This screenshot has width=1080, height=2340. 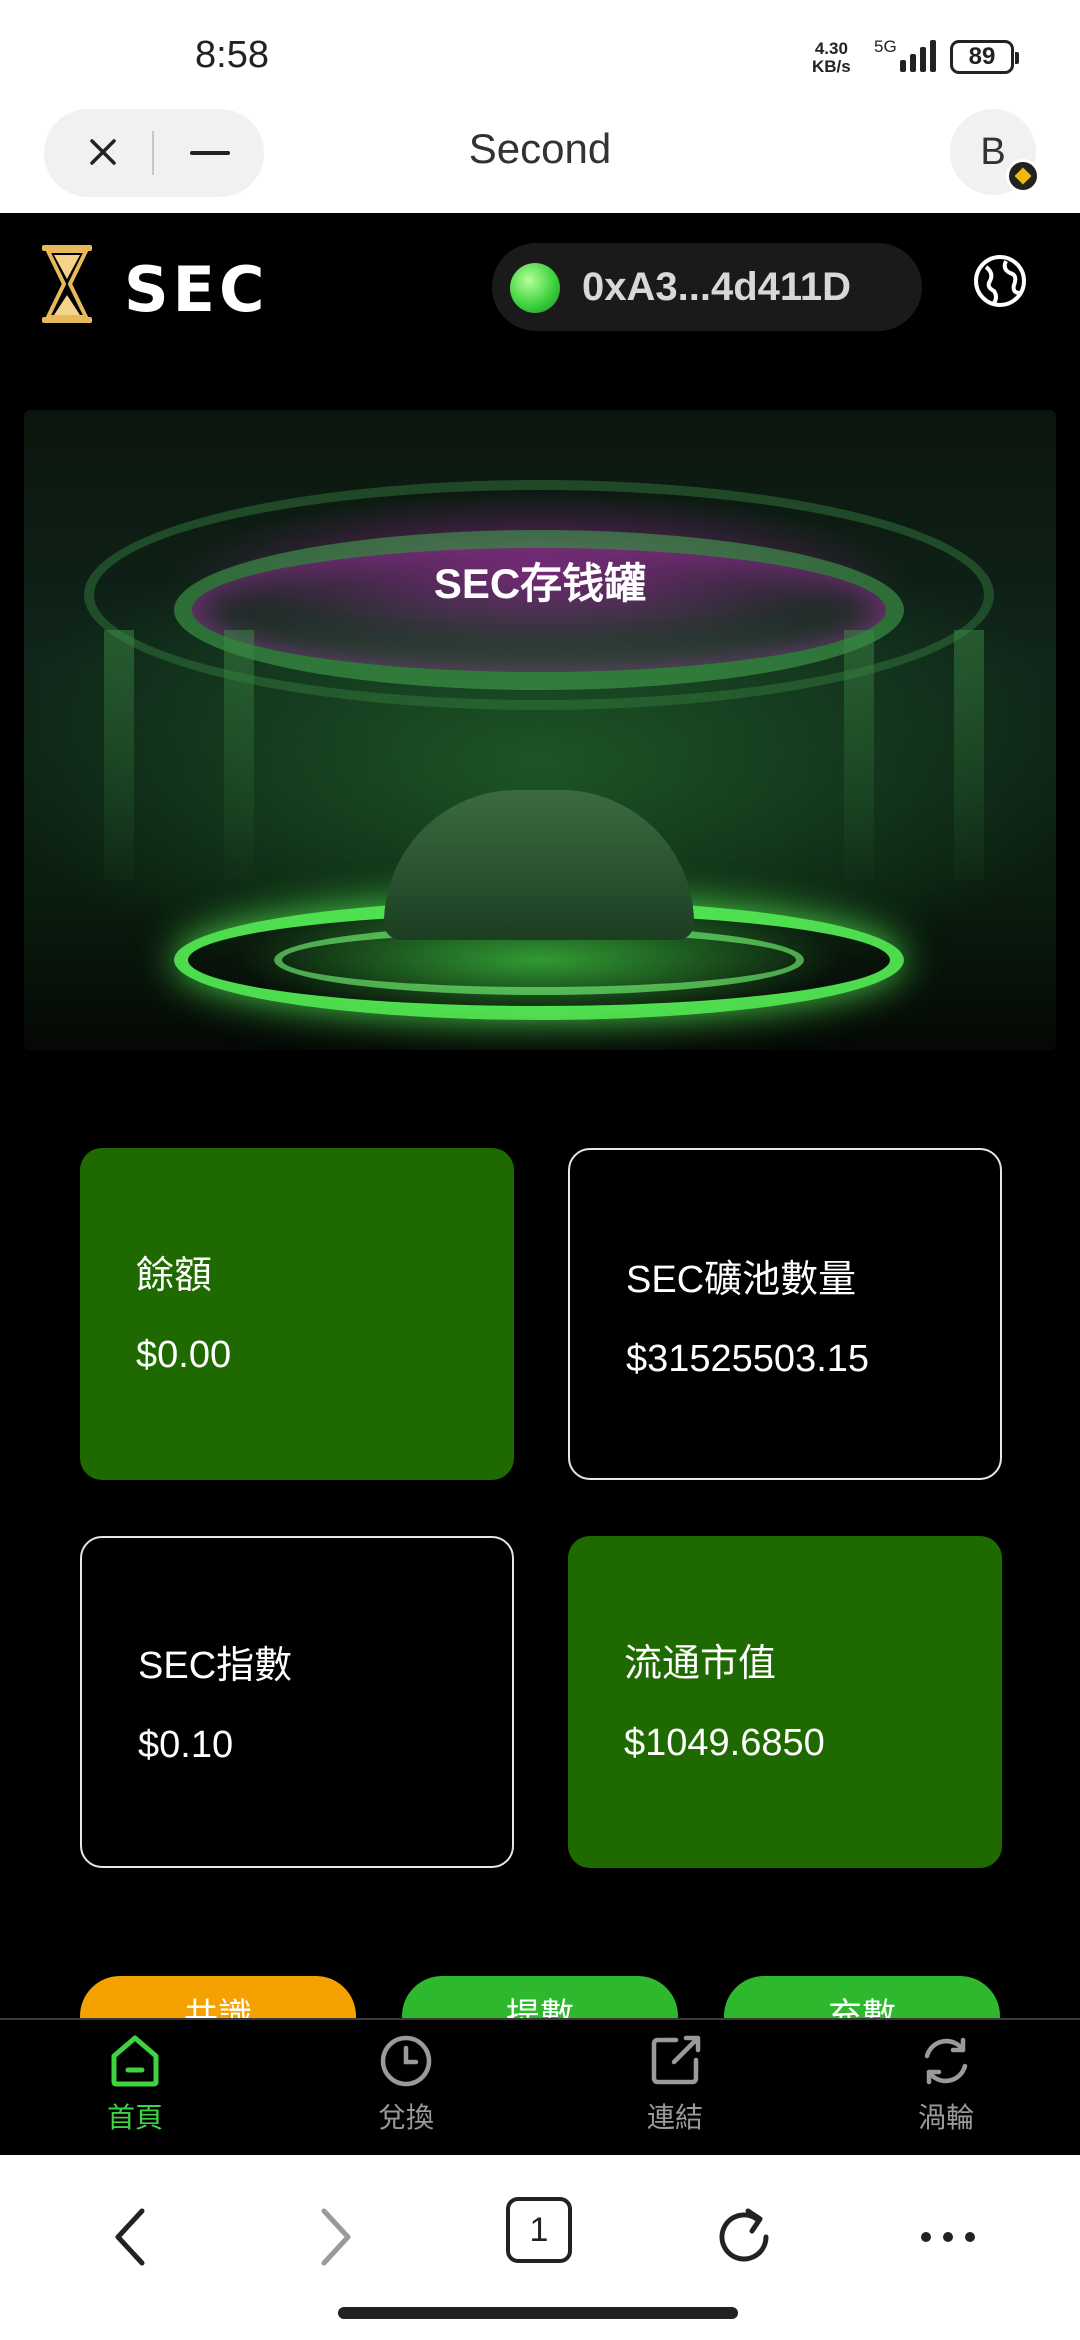 What do you see at coordinates (945, 2117) in the screenshot?
I see `nav-label: 渦輪` at bounding box center [945, 2117].